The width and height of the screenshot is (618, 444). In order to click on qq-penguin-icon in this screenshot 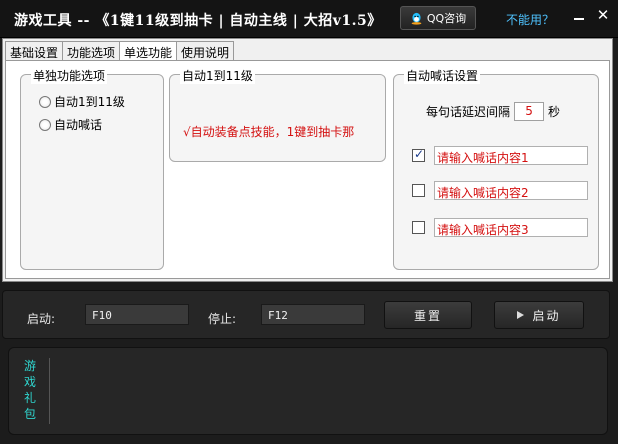, I will do `click(416, 18)`.